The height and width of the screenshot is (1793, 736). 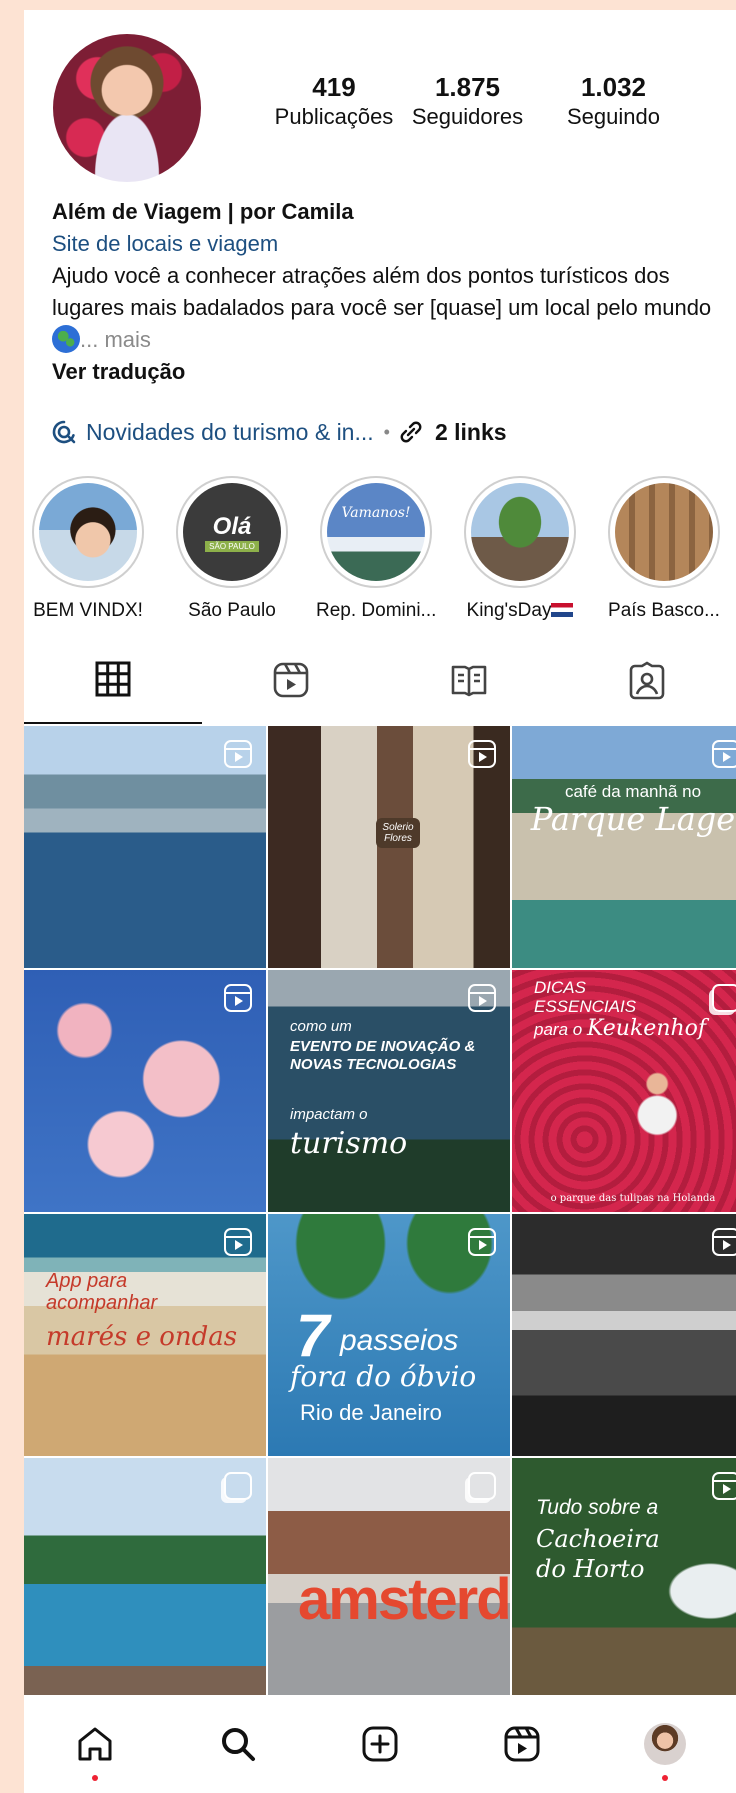 What do you see at coordinates (646, 1028) in the screenshot?
I see `post-caption-title: Keukenhof` at bounding box center [646, 1028].